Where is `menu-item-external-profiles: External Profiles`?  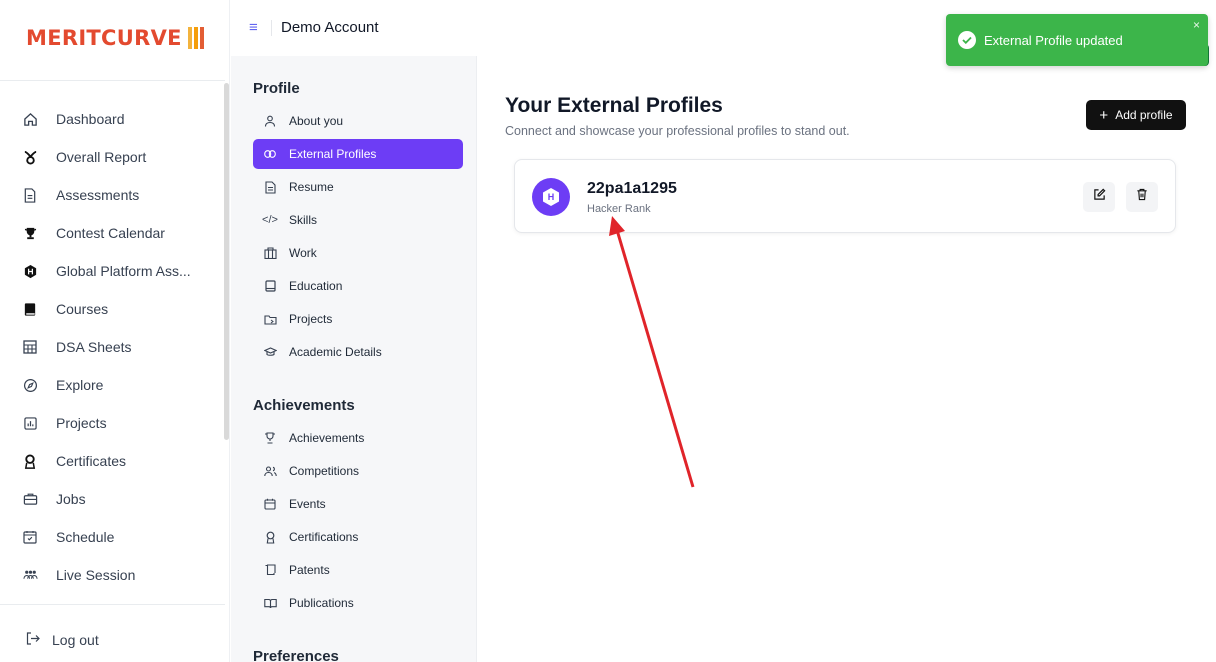
menu-item-external-profiles: External Profiles is located at coordinates (358, 154).